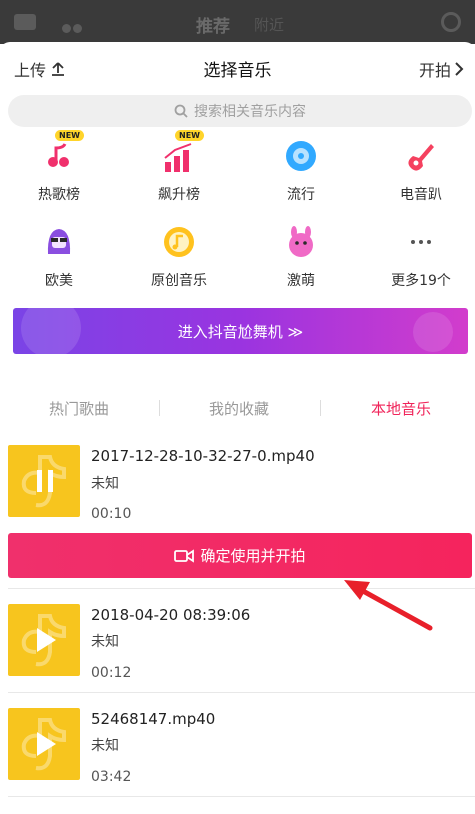  What do you see at coordinates (111, 673) in the screenshot?
I see `song-duration: 00:12` at bounding box center [111, 673].